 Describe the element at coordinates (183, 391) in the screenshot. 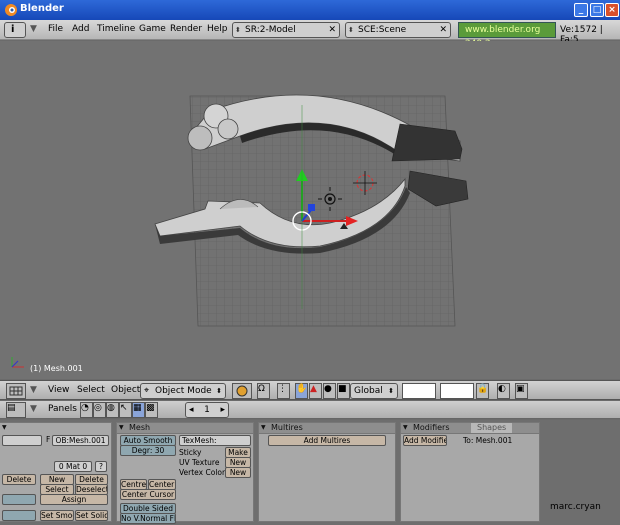

I see `mode-dropdown: ⌖ Object Mode ⬍` at that location.